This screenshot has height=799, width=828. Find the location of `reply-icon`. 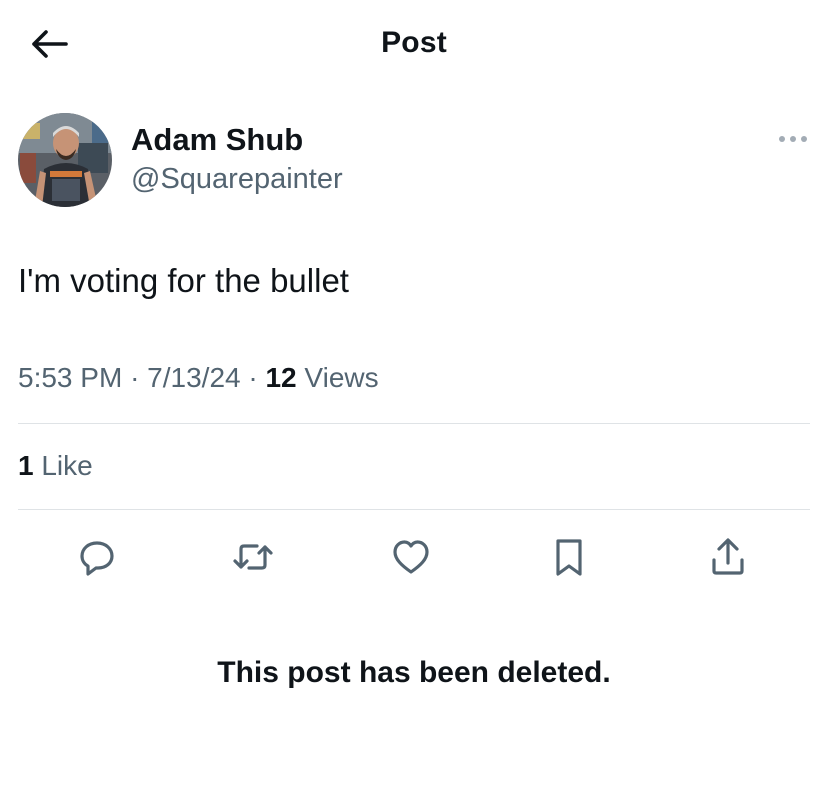

reply-icon is located at coordinates (97, 558).